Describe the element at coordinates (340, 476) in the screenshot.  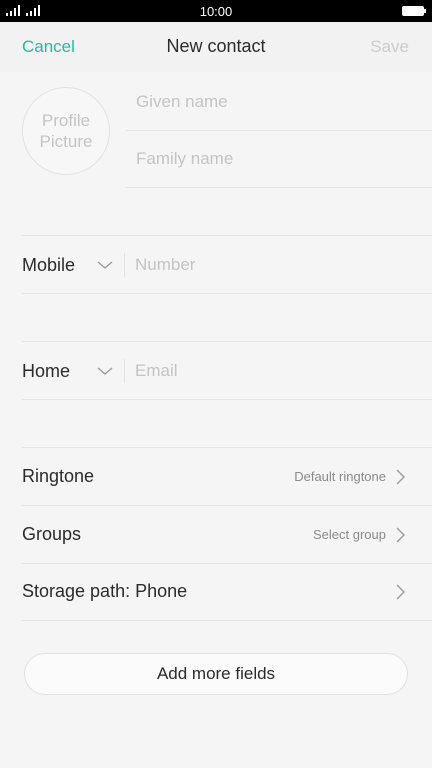
I see `ringtone-value: Default ringtone` at that location.